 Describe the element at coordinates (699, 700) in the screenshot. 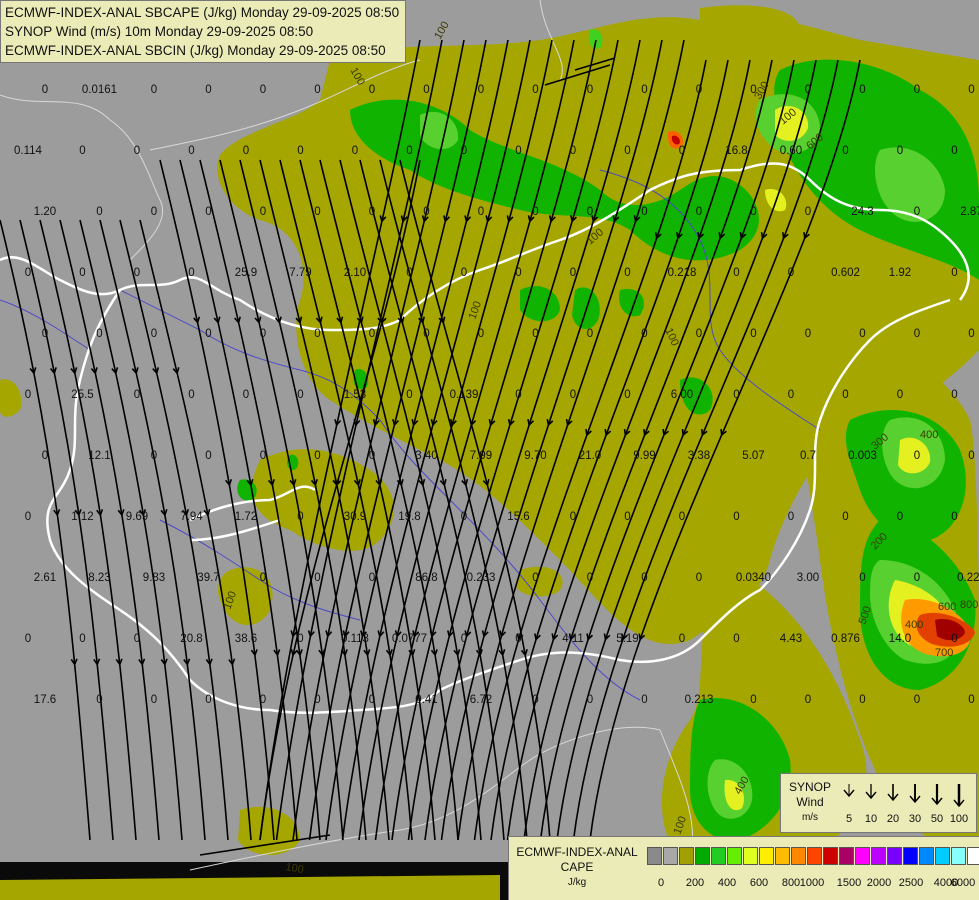

I see `cin-value: 0.213` at that location.